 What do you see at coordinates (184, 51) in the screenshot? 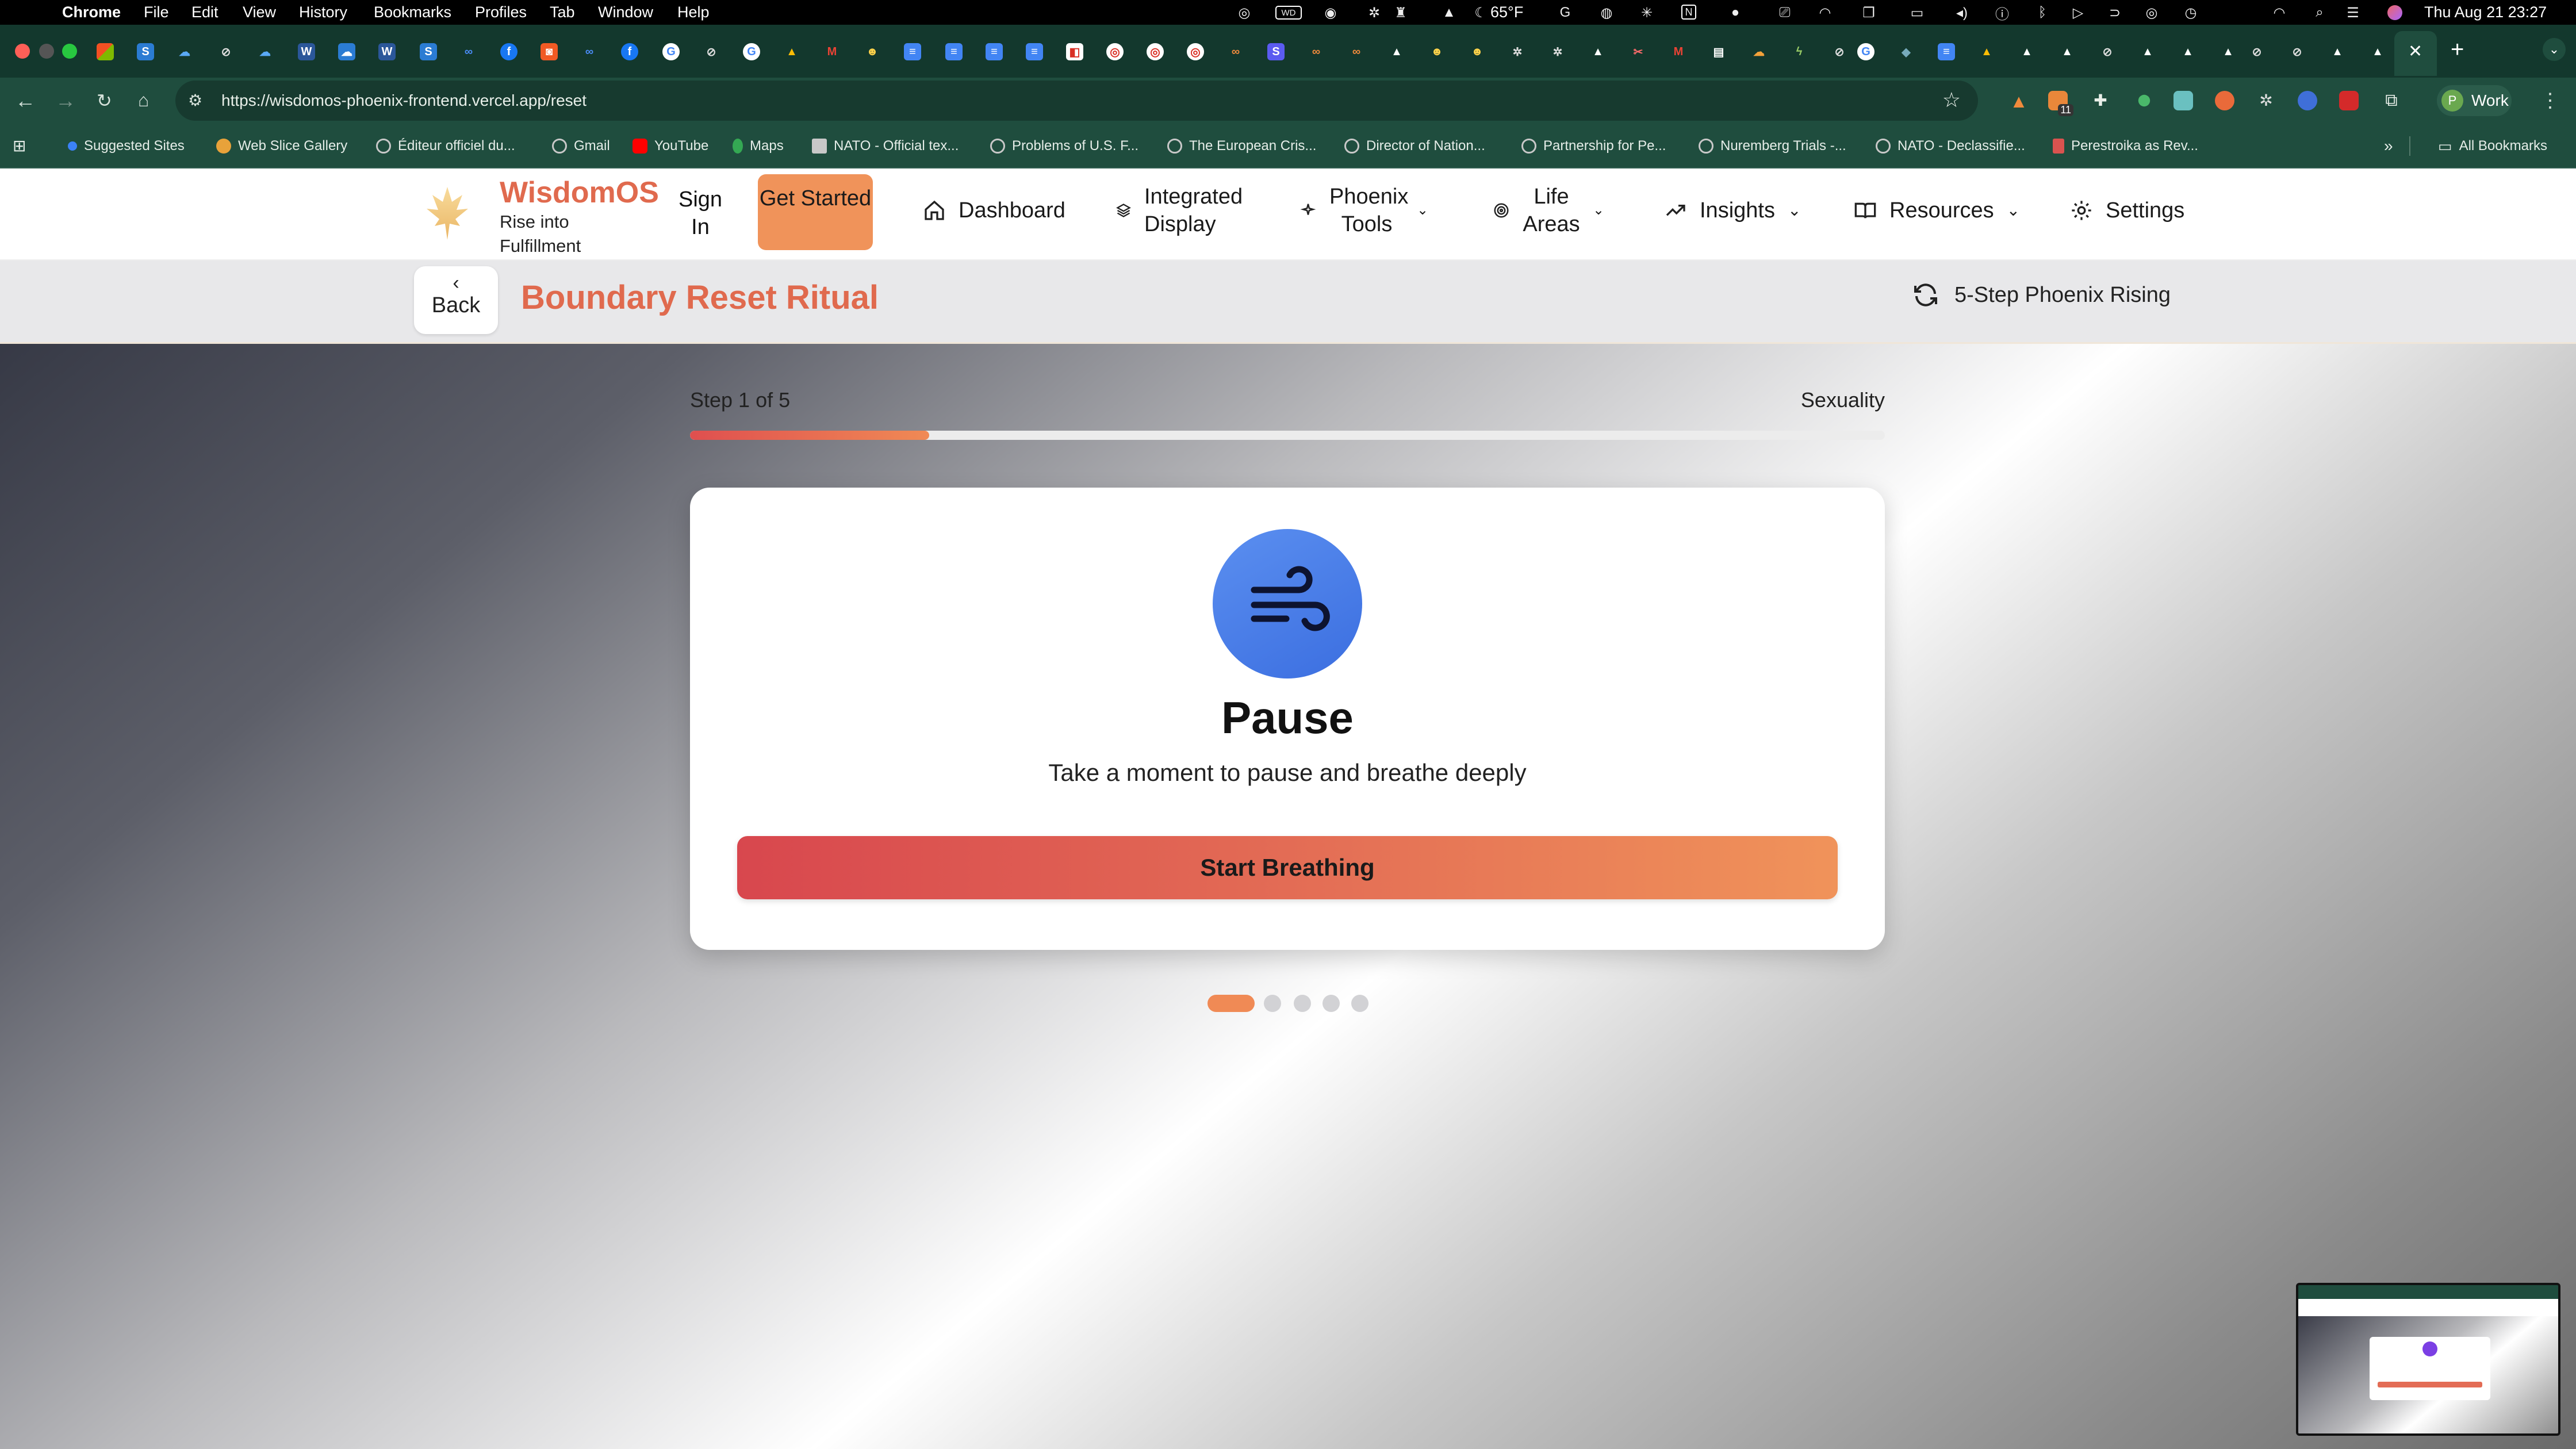
I see `tab-onedrive-icon: ☁` at bounding box center [184, 51].